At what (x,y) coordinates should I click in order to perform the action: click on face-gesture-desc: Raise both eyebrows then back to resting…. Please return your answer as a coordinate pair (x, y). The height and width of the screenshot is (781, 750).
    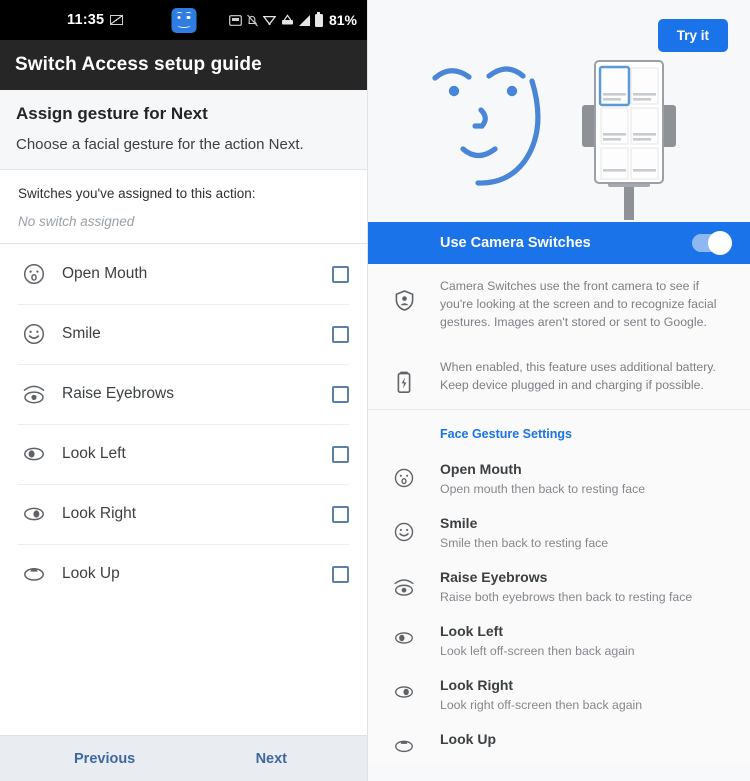
    Looking at the image, I should click on (566, 597).